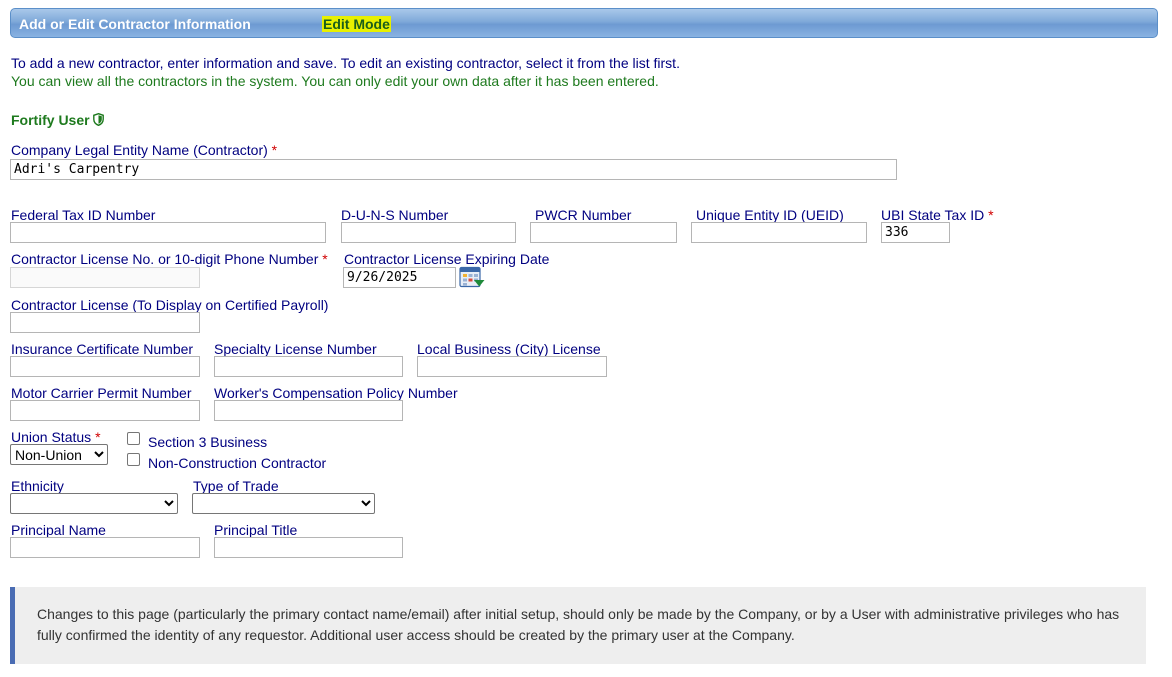 The width and height of the screenshot is (1172, 677). Describe the element at coordinates (283, 503) in the screenshot. I see `trade-select` at that location.